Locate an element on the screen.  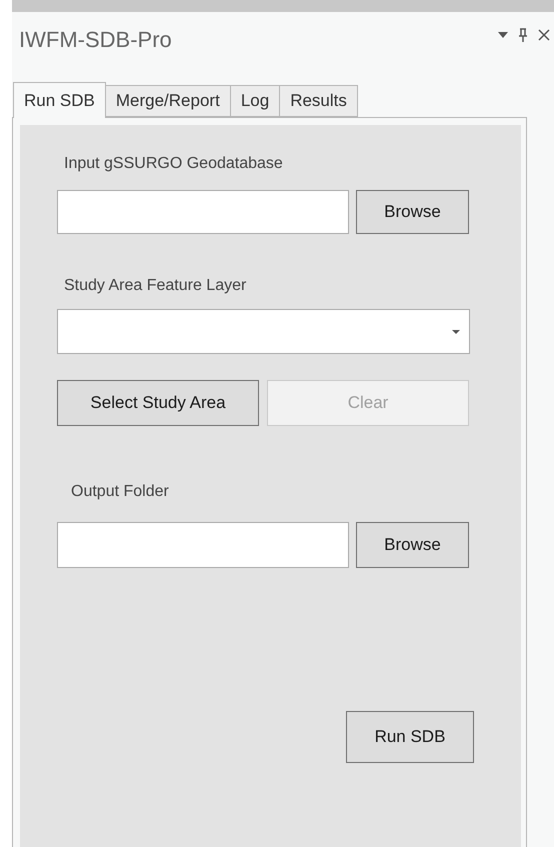
tab: Run SDB is located at coordinates (59, 100).